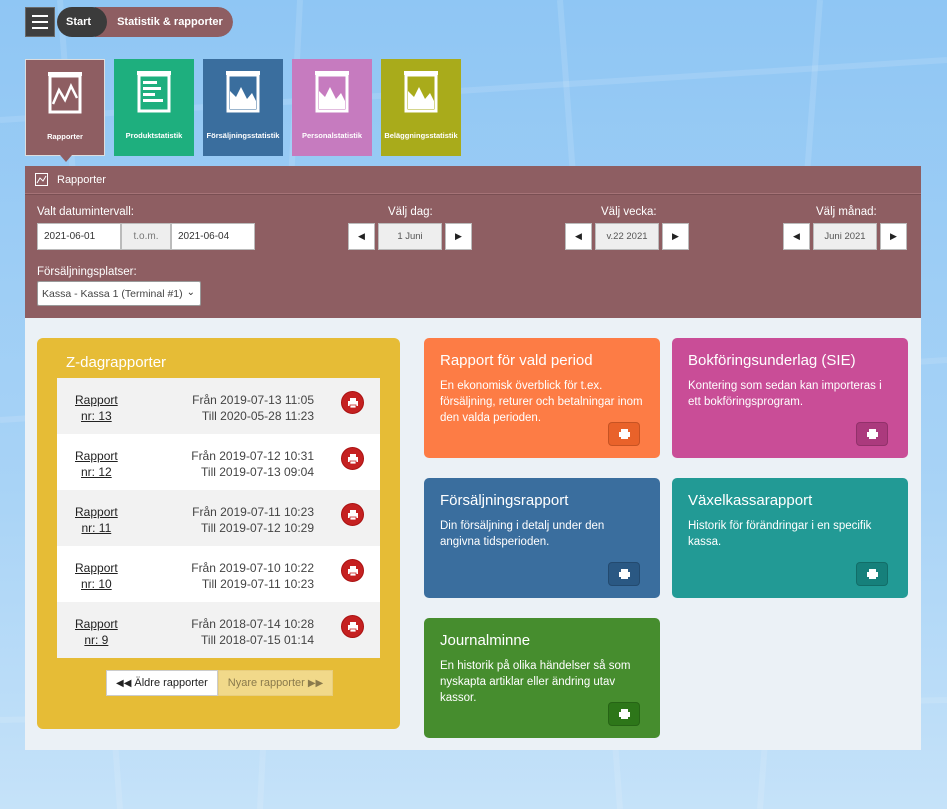  I want to click on week-next-button: ▶, so click(675, 236).